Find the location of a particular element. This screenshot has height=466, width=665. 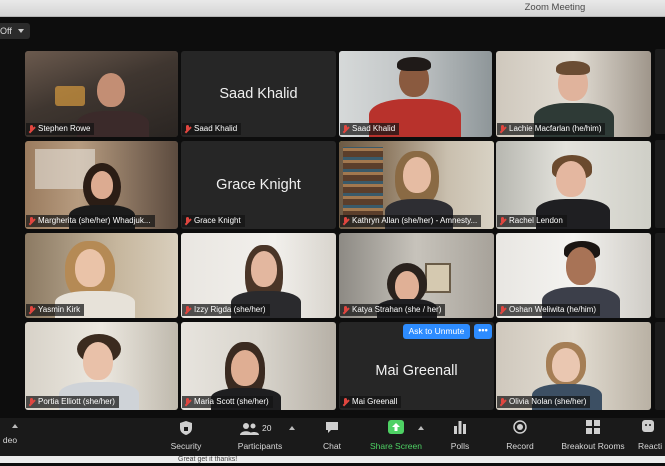

breakout-rooms-button: Breakout Rooms is located at coordinates (593, 437).